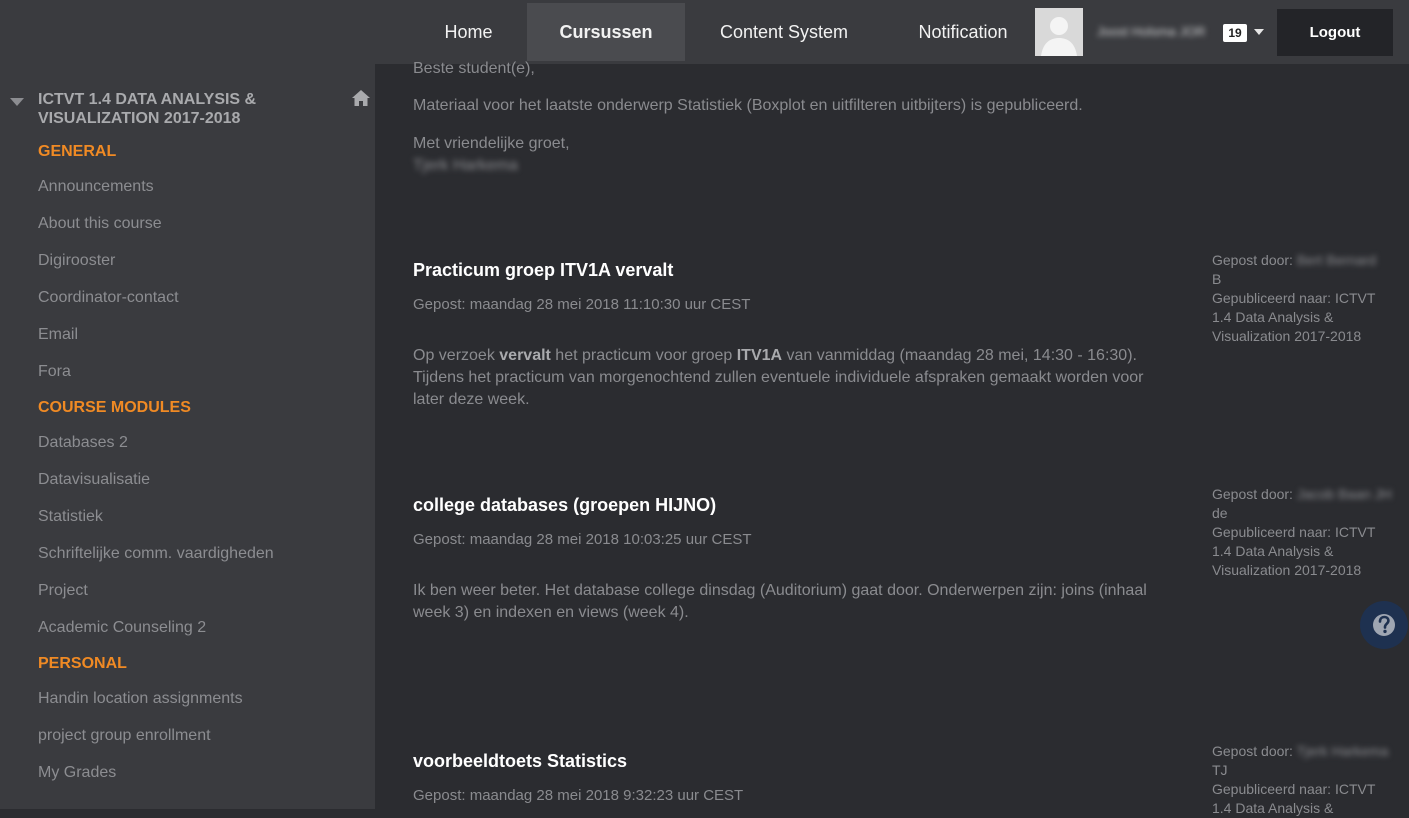 The height and width of the screenshot is (818, 1409). Describe the element at coordinates (1342, 751) in the screenshot. I see `poster-name: Tjerk Harkema` at that location.